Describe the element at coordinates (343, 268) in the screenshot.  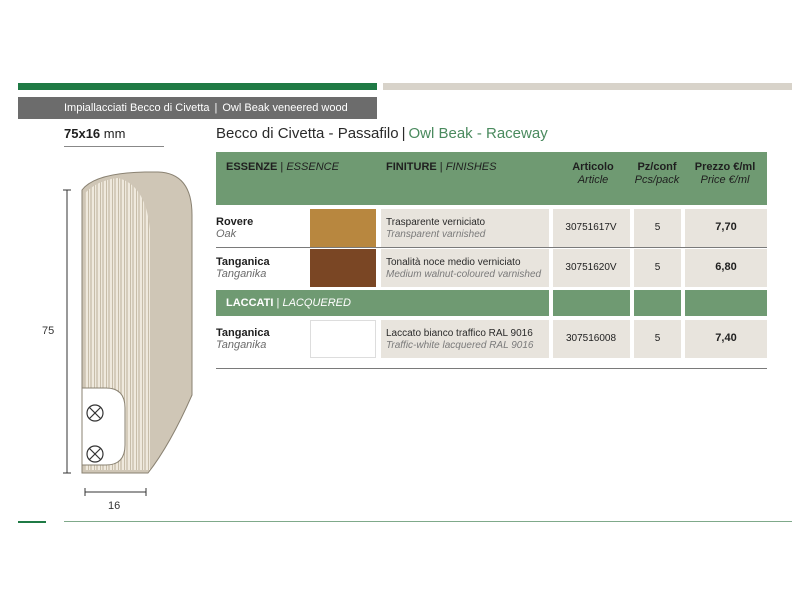
I see `walnut-swatch` at that location.